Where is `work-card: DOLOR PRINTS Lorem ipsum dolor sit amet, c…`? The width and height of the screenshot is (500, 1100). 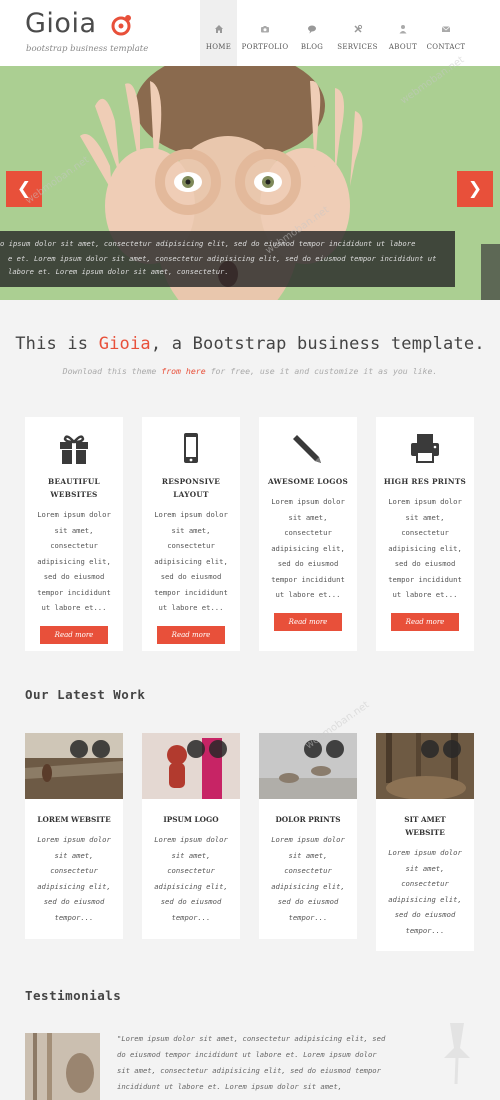 work-card: DOLOR PRINTS Lorem ipsum dolor sit amet, c… is located at coordinates (308, 836).